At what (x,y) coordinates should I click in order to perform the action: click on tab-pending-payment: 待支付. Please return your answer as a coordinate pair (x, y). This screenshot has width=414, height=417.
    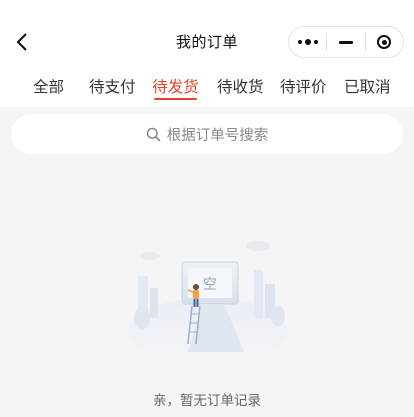
    Looking at the image, I should click on (112, 89).